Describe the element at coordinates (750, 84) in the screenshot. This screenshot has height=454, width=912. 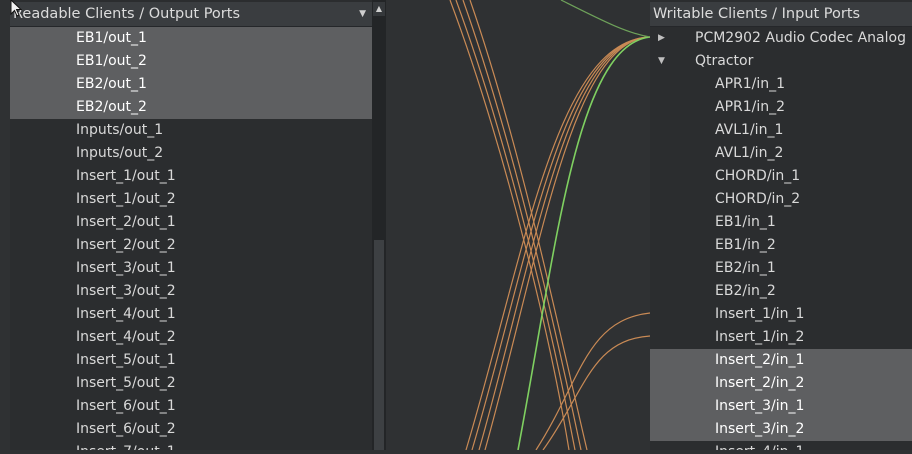
I see `input-port-label: APR1/in_1` at that location.